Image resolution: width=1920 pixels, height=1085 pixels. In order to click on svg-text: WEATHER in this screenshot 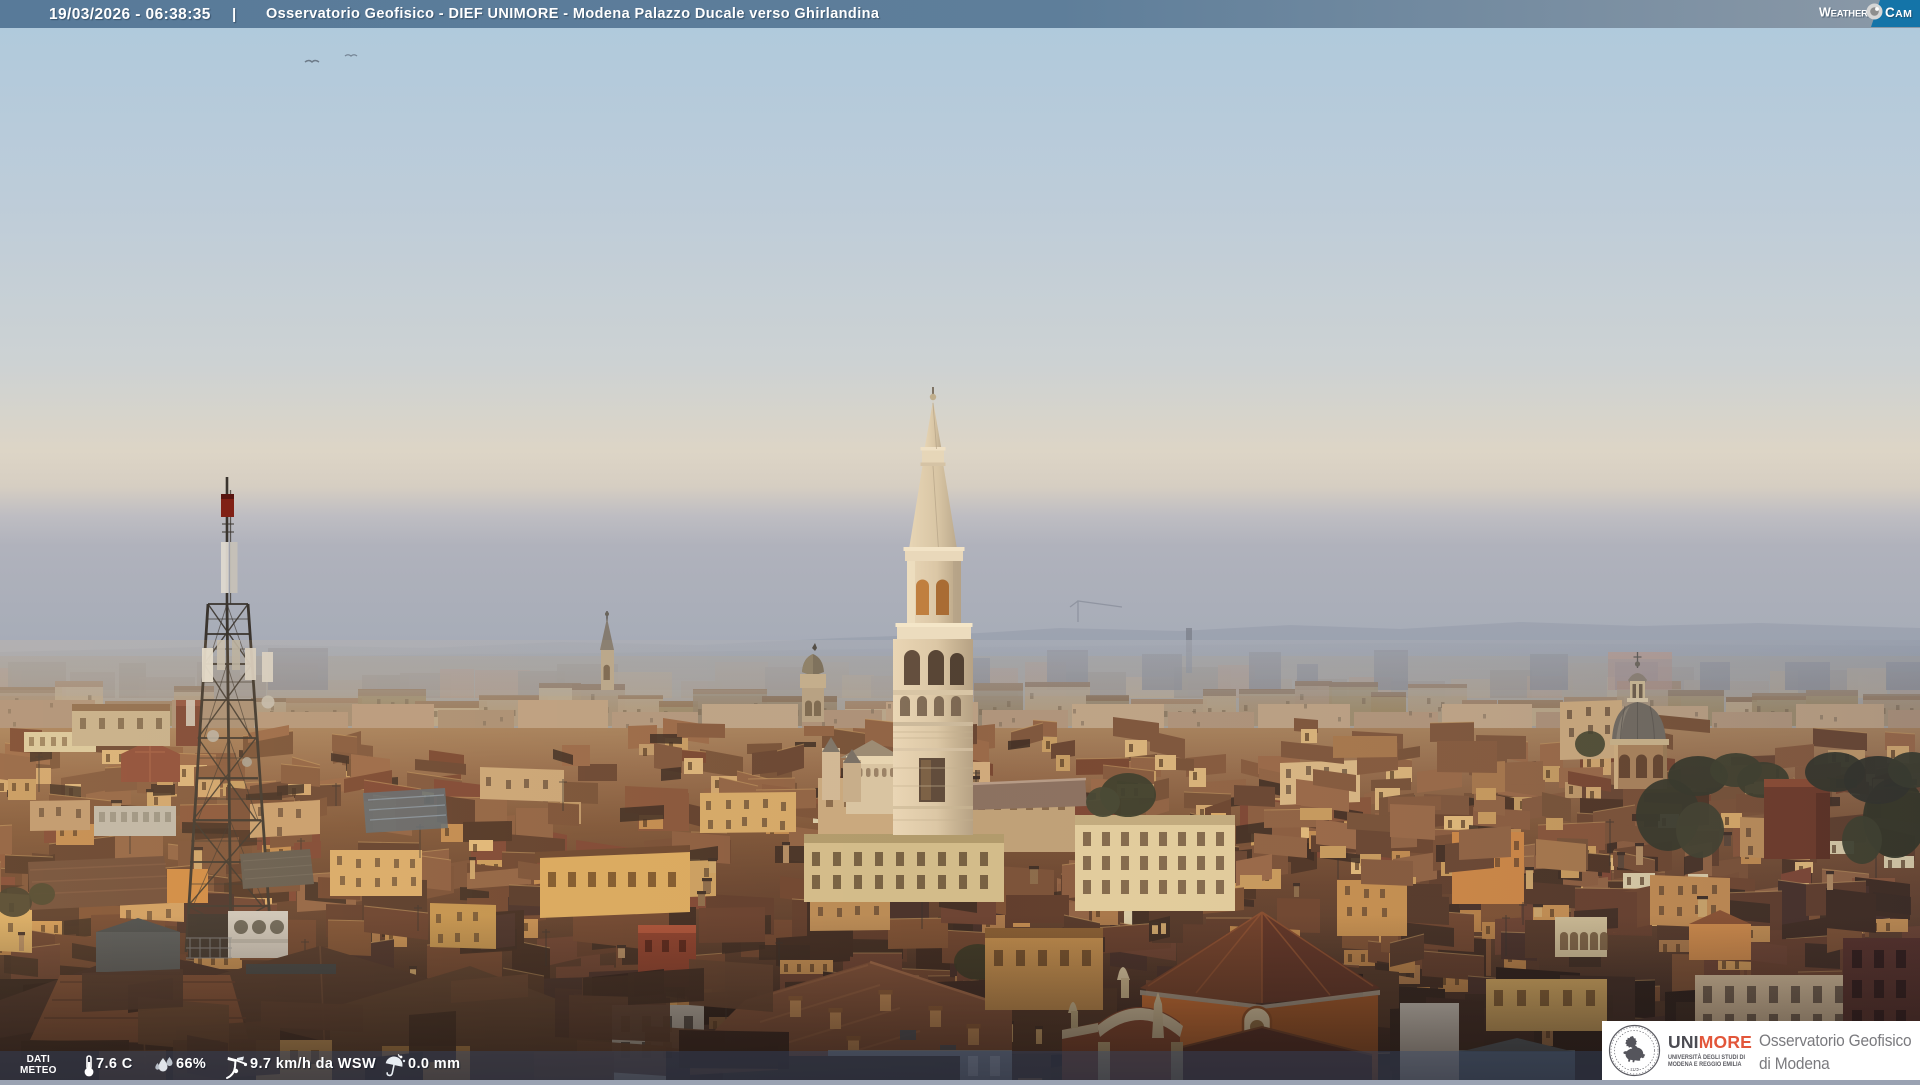, I will do `click(1843, 13)`.